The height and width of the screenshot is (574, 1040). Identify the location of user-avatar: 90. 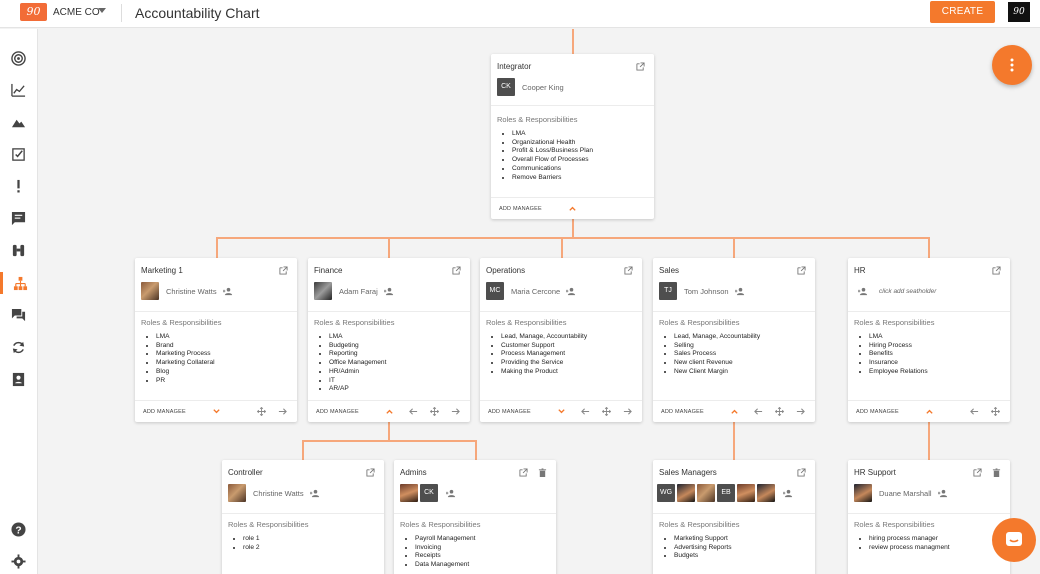
(1019, 12).